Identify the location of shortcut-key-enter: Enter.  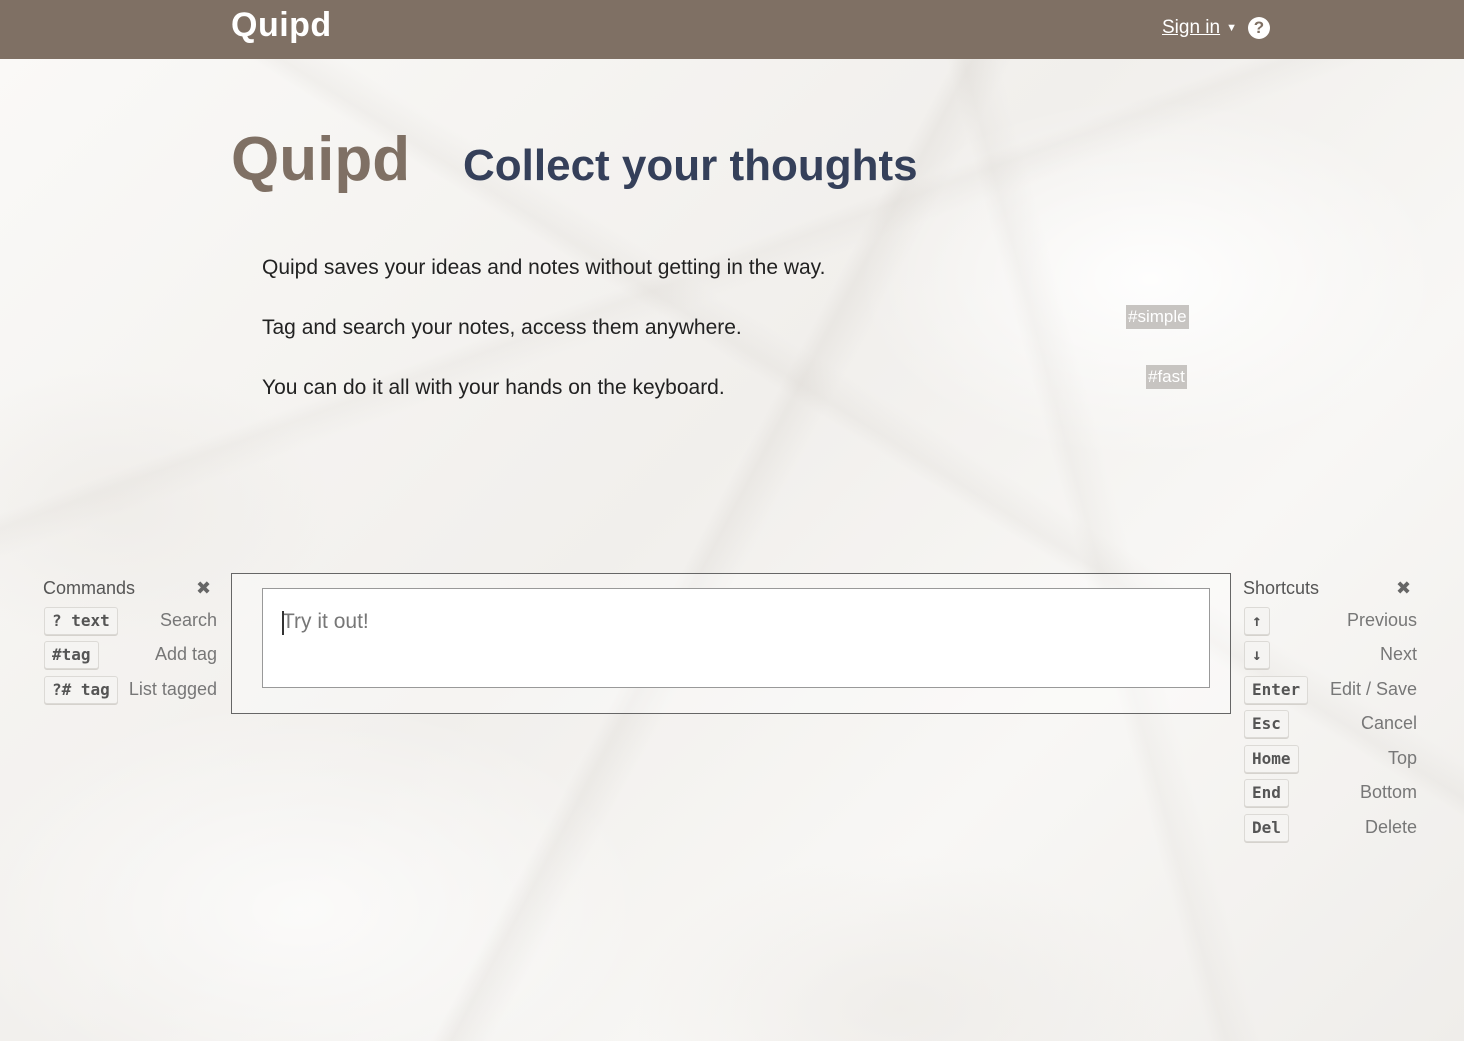
(1276, 690).